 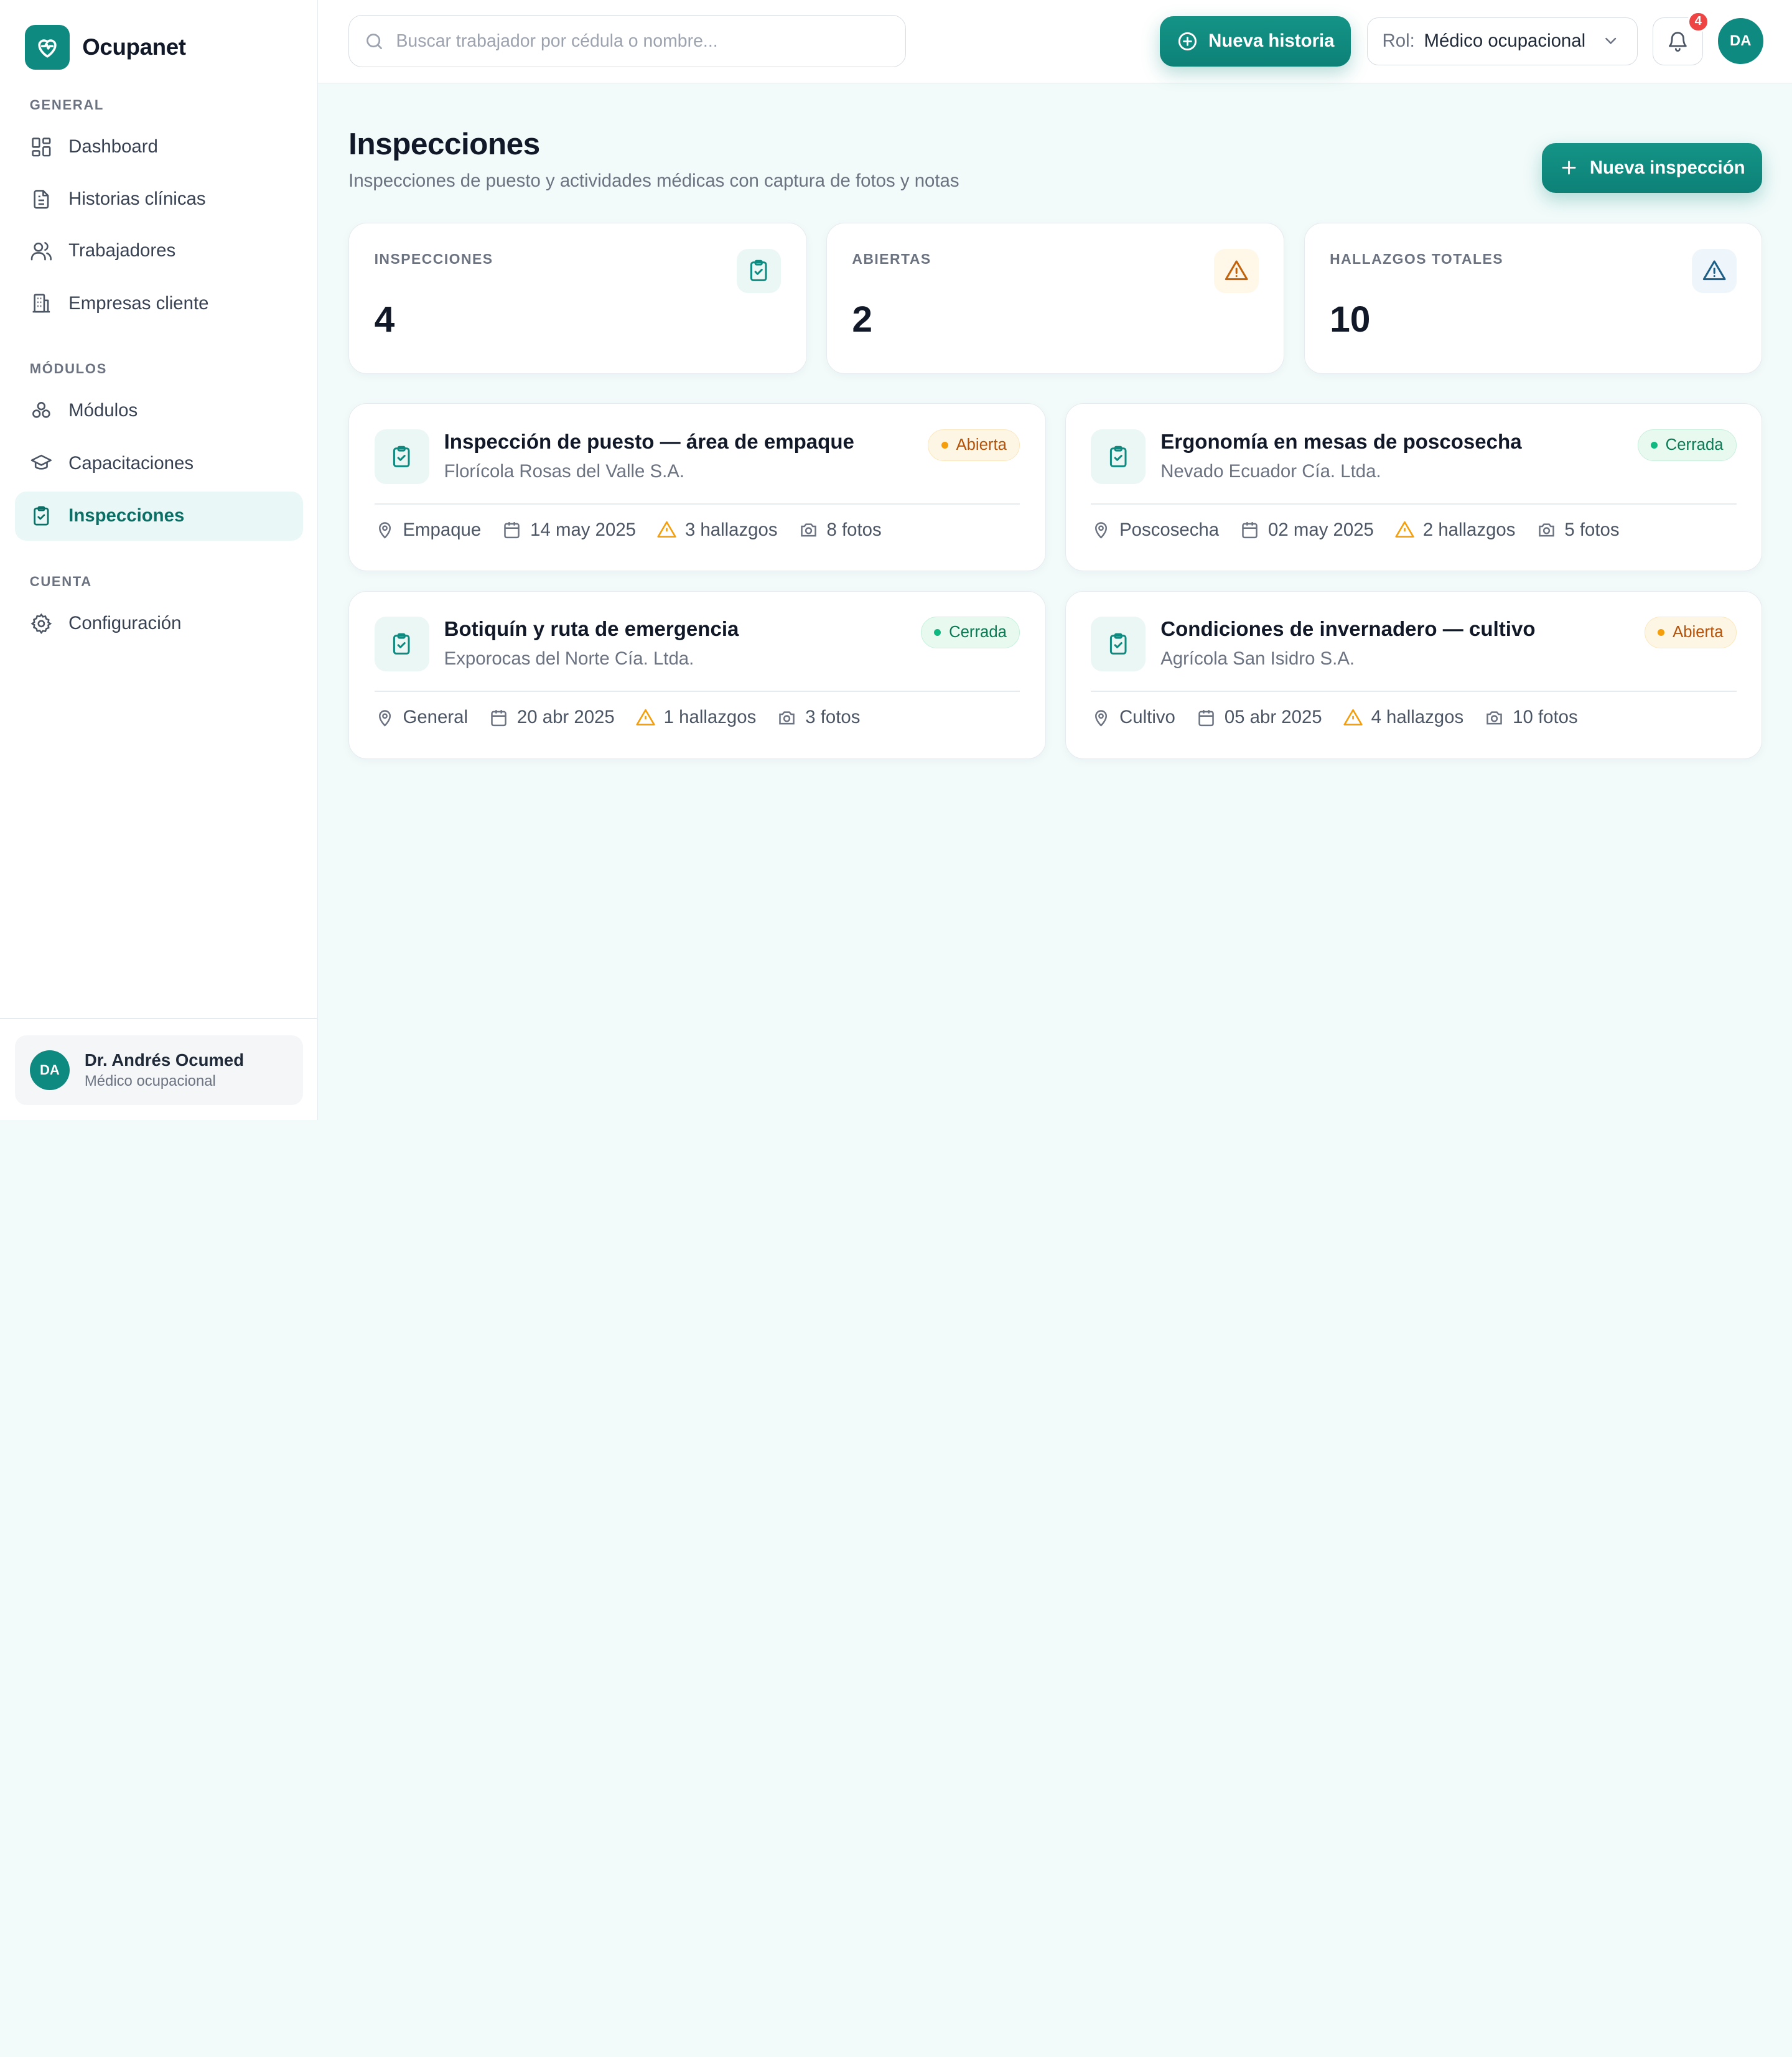 I want to click on inspection-photos: 8 fotos, so click(x=854, y=529).